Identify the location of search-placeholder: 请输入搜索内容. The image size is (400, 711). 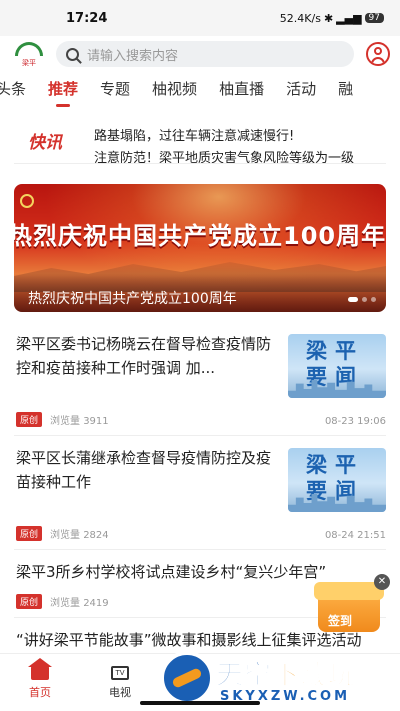
(133, 56).